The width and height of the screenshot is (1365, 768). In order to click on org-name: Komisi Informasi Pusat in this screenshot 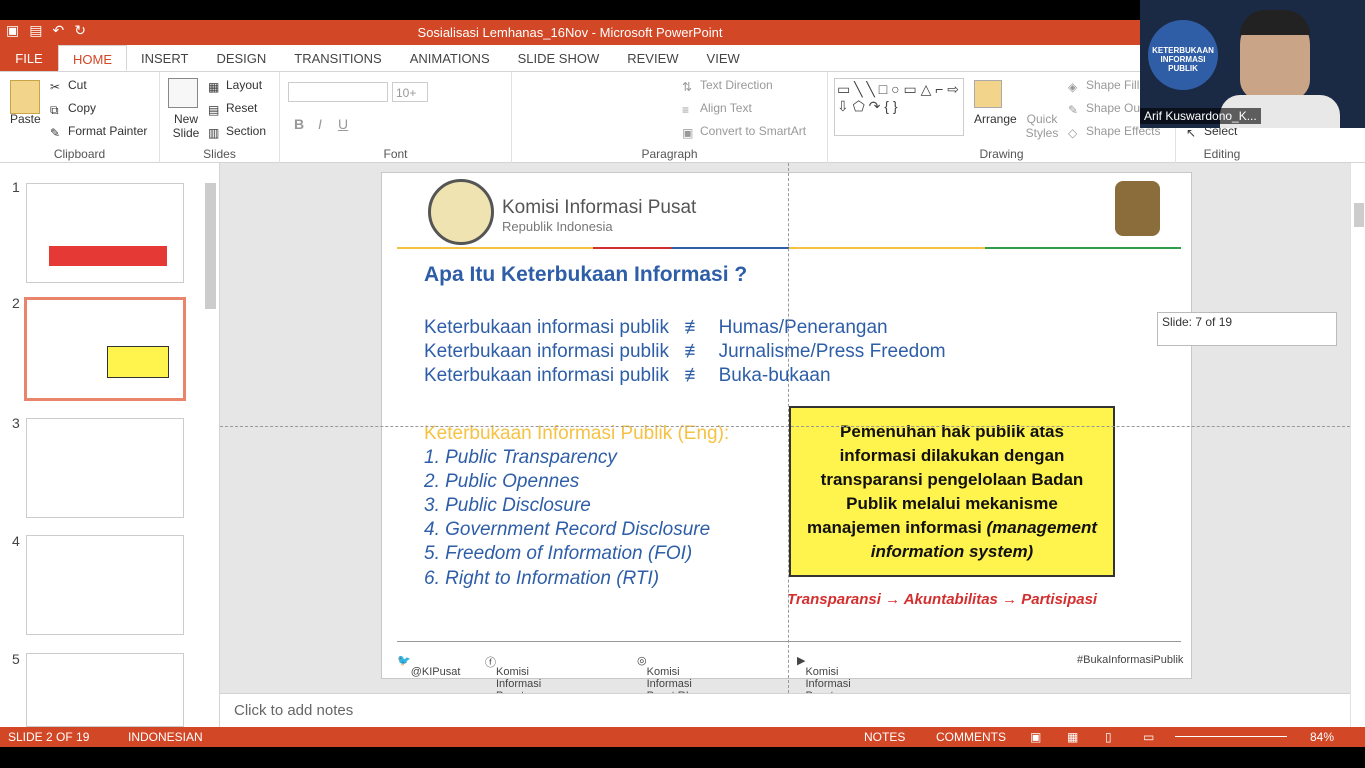, I will do `click(599, 207)`.